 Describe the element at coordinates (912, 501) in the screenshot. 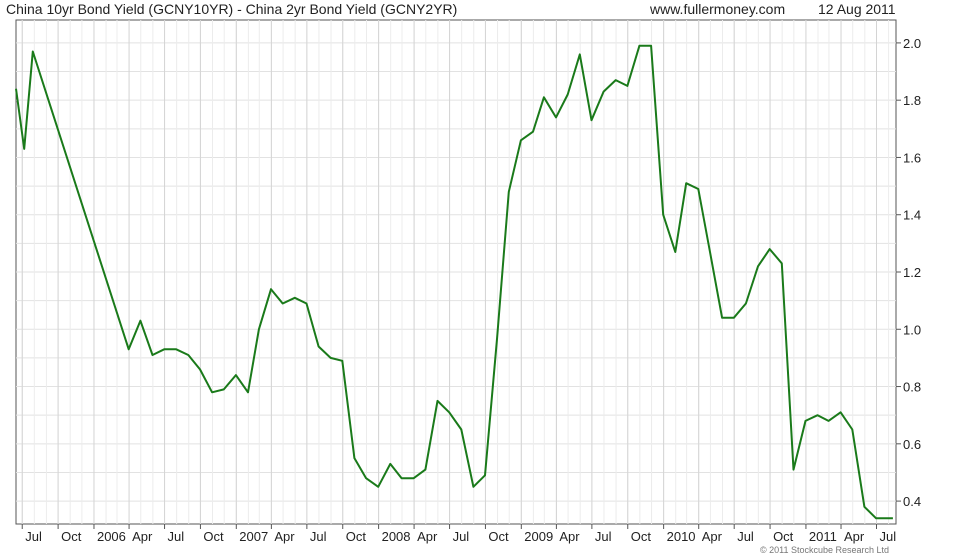

I see `y-tick-label: 0.4` at that location.